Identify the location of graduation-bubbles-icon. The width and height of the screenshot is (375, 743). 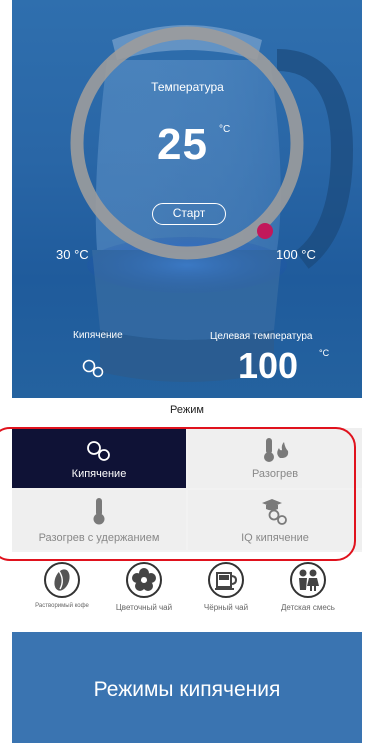
(274, 512).